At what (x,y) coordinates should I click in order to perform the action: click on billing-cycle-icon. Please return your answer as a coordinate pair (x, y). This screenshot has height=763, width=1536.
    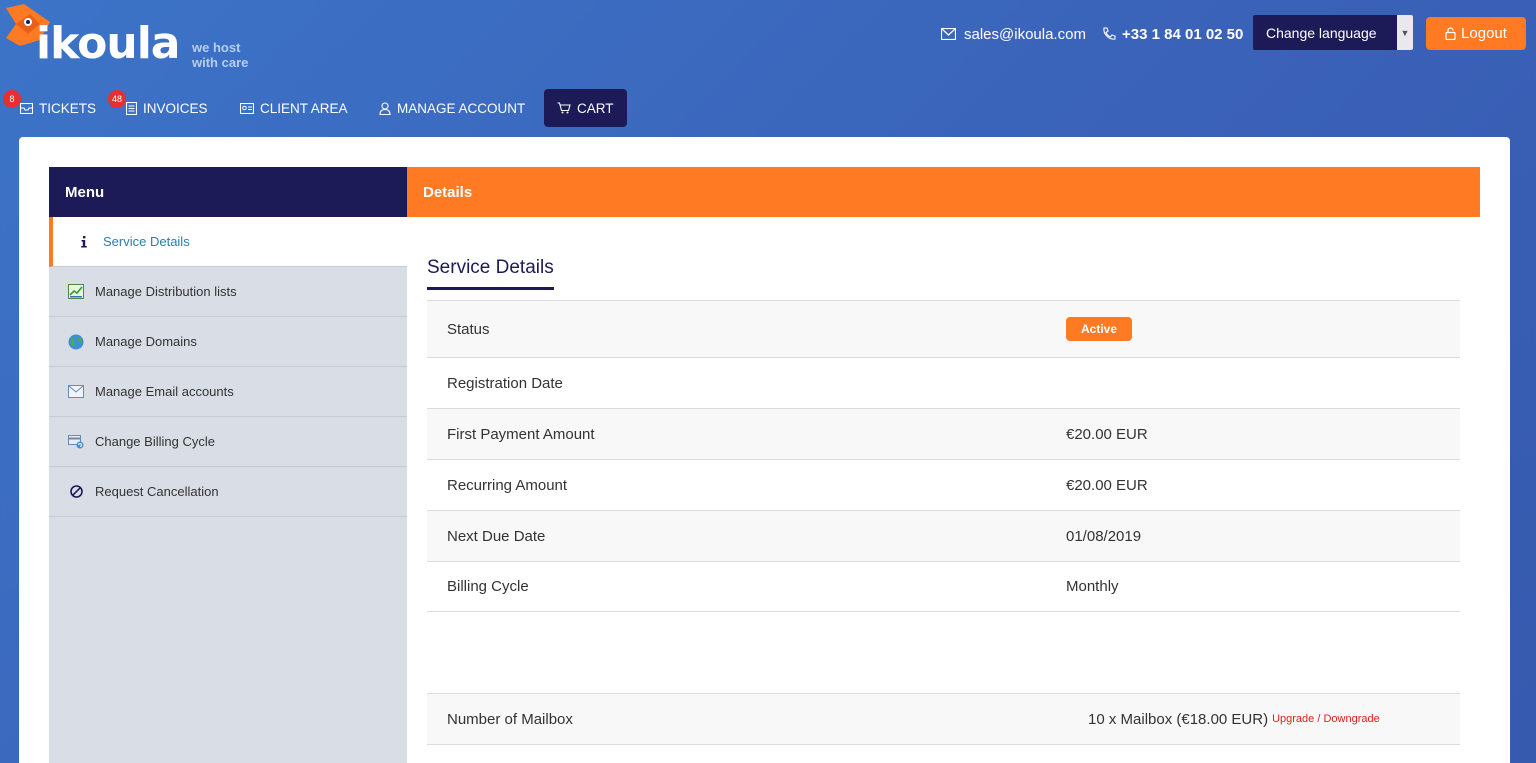
    Looking at the image, I should click on (76, 442).